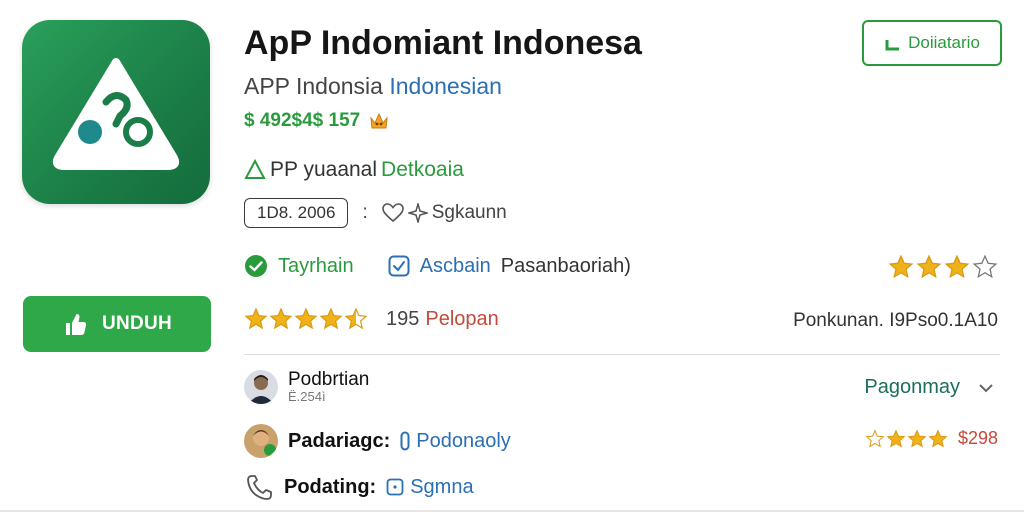 This screenshot has width=1024, height=512. Describe the element at coordinates (392, 213) in the screenshot. I see `heart-icon` at that location.